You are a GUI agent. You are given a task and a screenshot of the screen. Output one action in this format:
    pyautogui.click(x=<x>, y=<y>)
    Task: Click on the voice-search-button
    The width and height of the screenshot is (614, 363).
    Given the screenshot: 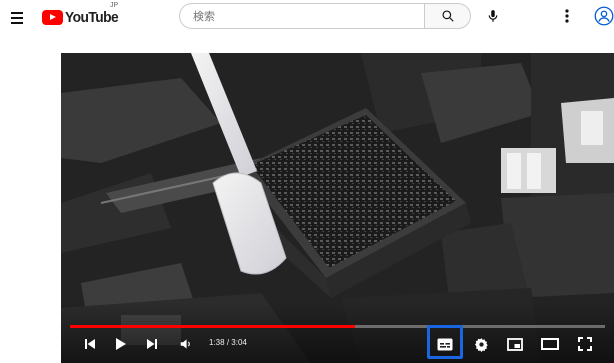 What is the action you would take?
    pyautogui.click(x=493, y=16)
    